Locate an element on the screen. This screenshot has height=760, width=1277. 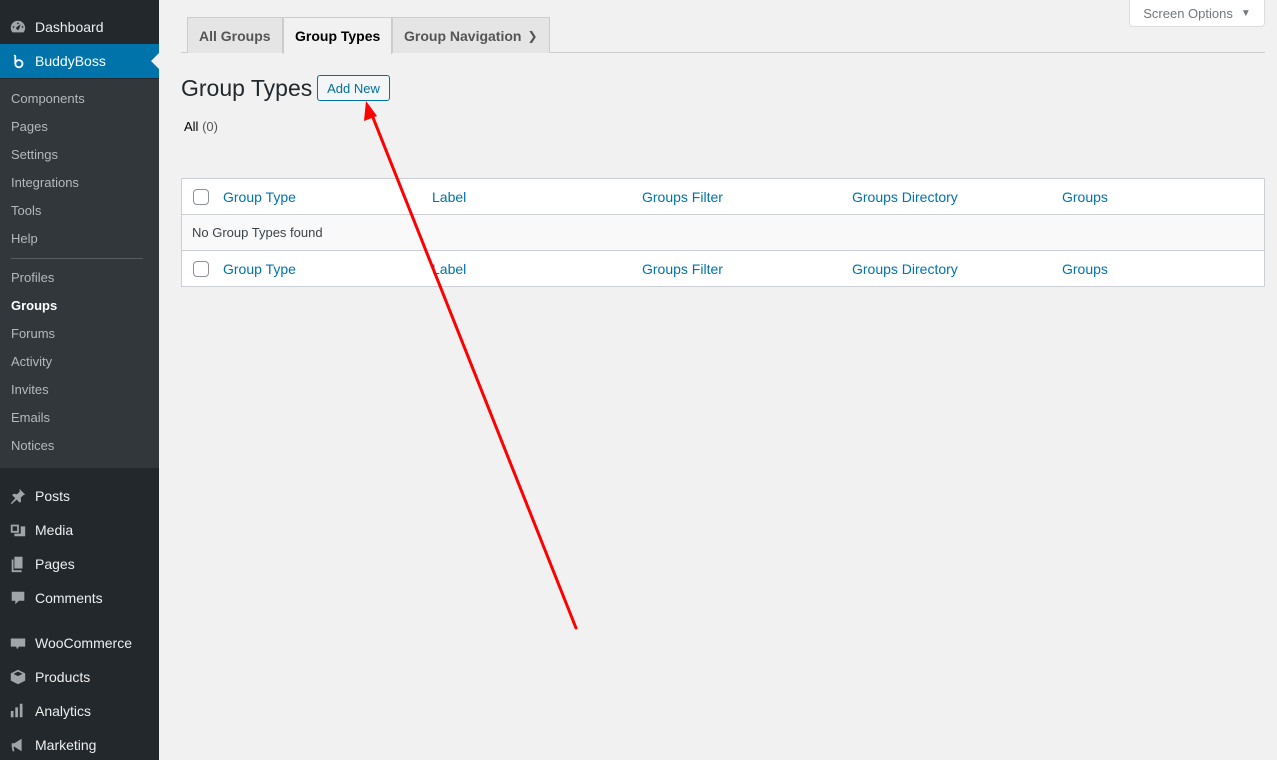
tab-group-navigation: Group Navigation ❯ is located at coordinates (471, 35).